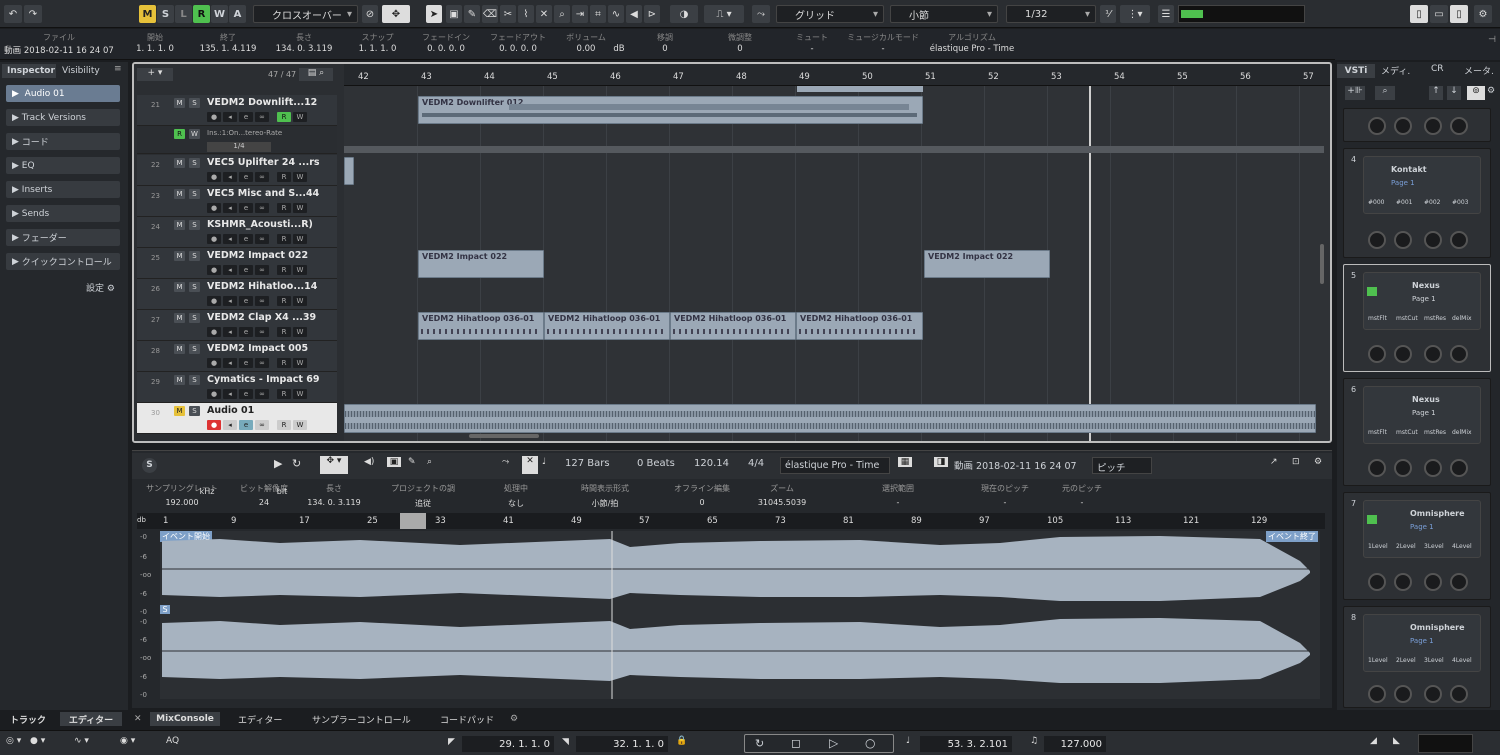 The width and height of the screenshot is (1500, 755). What do you see at coordinates (183, 14) in the screenshot?
I see `listen-button: L` at bounding box center [183, 14].